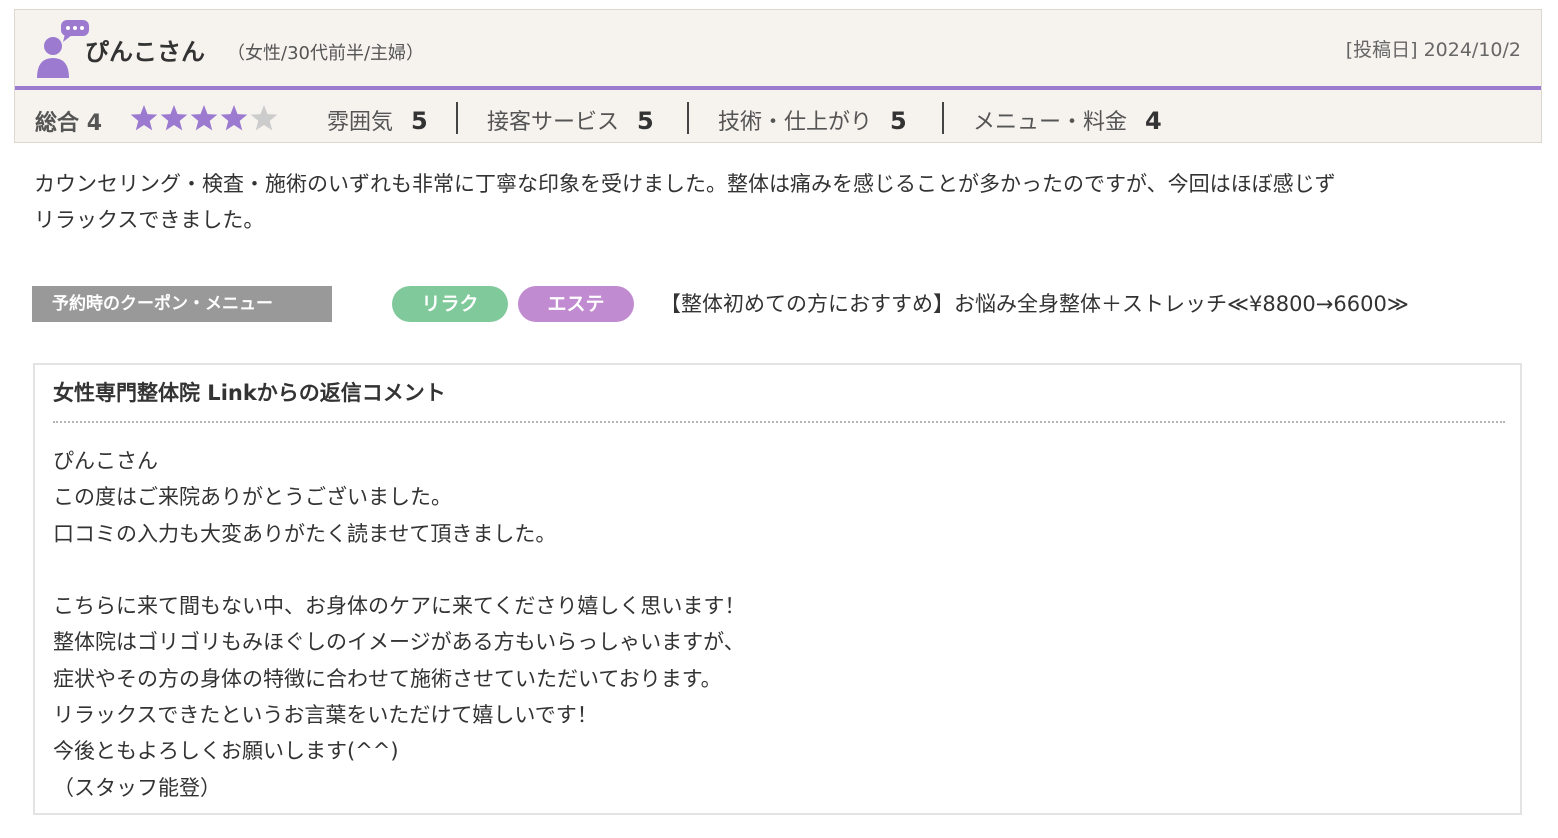 The height and width of the screenshot is (838, 1558). What do you see at coordinates (399, 570) in the screenshot?
I see `reply-line` at bounding box center [399, 570].